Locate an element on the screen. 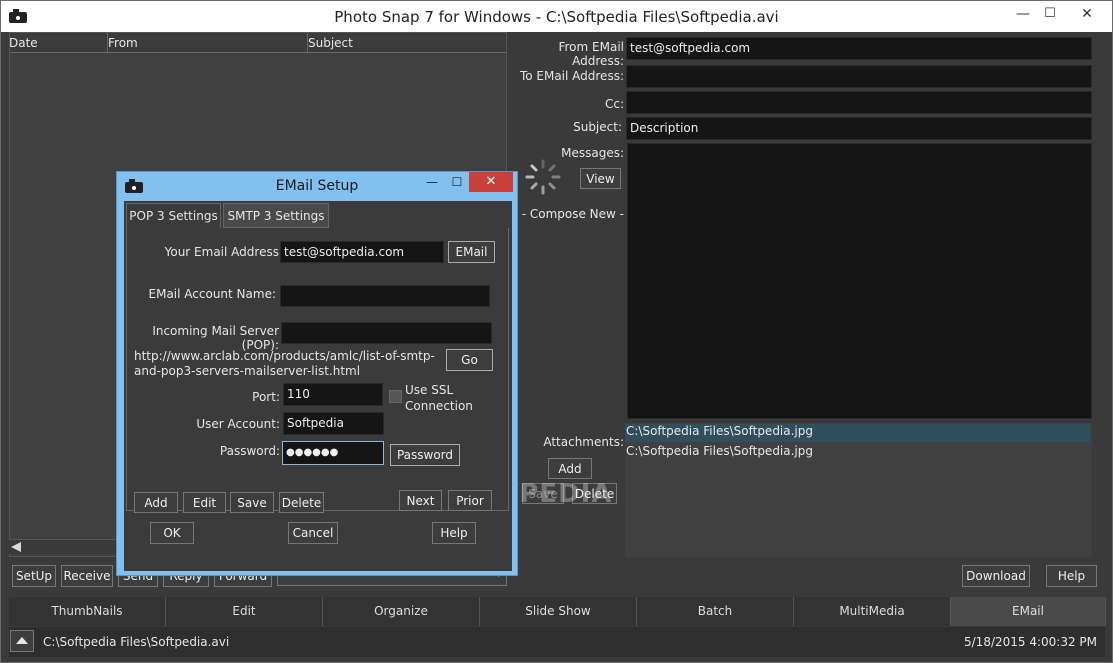  add-attachment-button: Add is located at coordinates (570, 468).